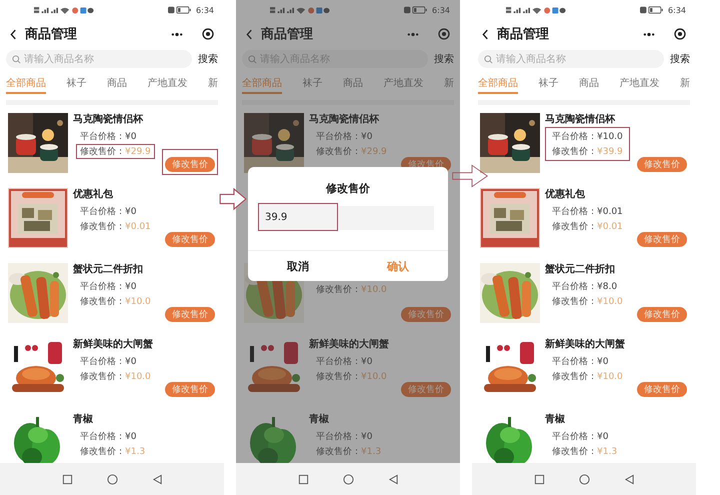  Describe the element at coordinates (298, 217) in the screenshot. I see `price-input: 39.9` at that location.